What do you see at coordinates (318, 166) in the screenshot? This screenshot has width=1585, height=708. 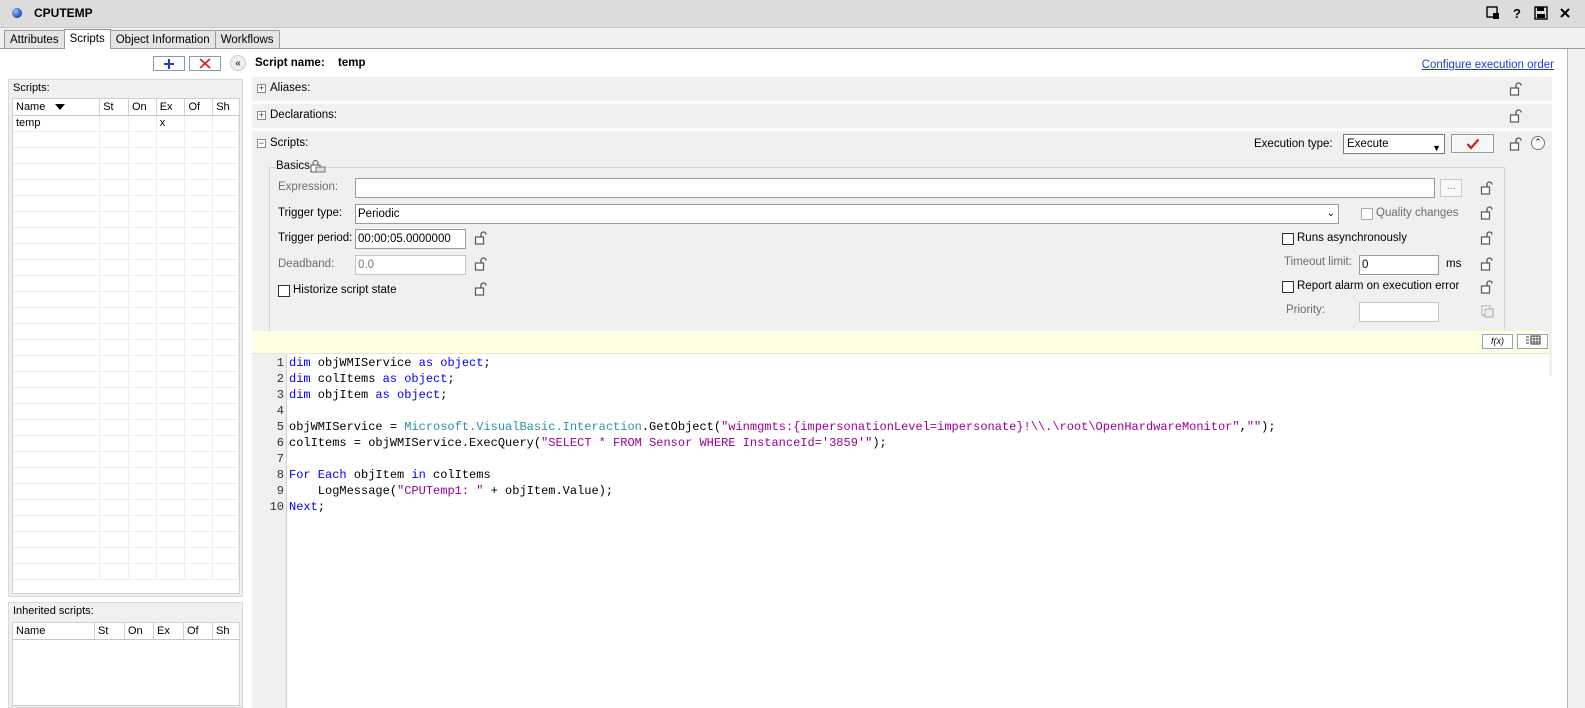 I see `group-lock-icon` at bounding box center [318, 166].